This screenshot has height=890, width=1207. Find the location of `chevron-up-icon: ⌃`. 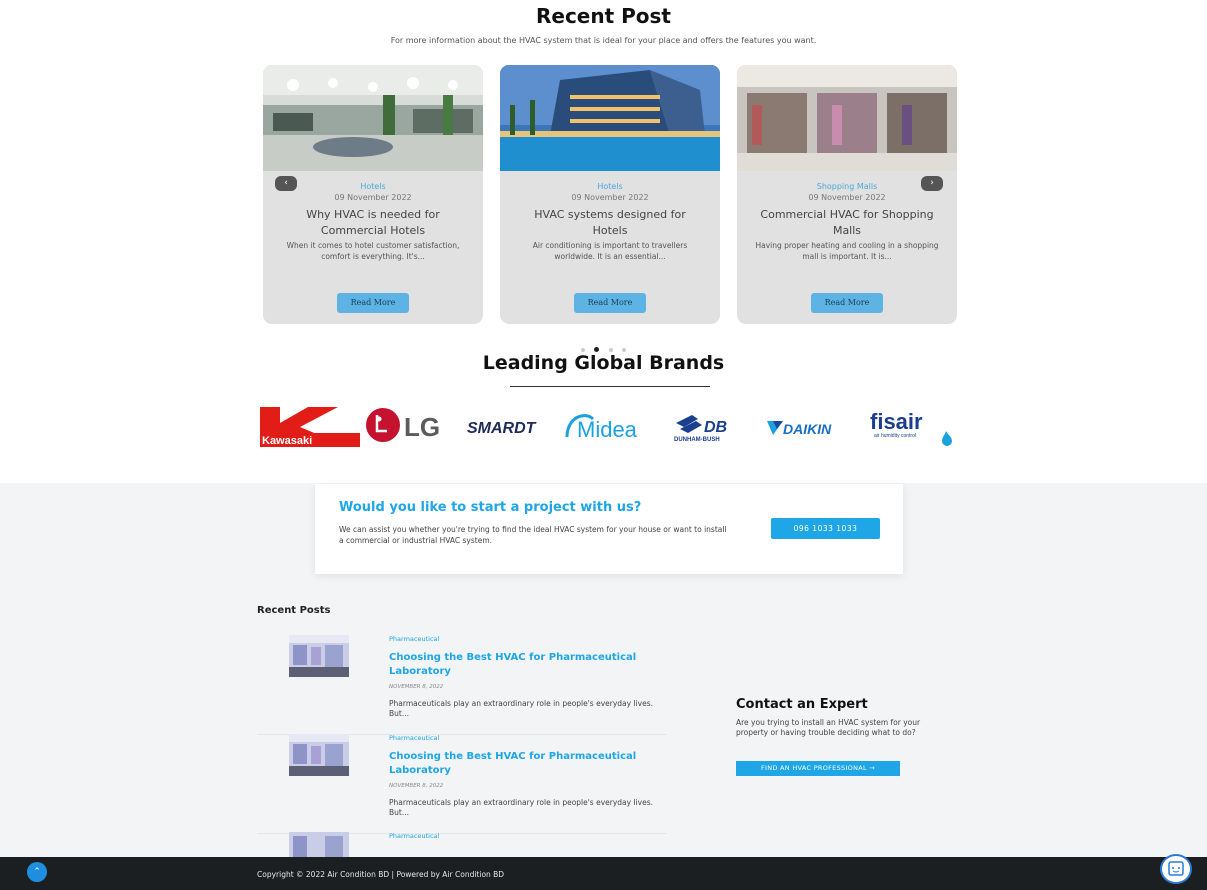

chevron-up-icon: ⌃ is located at coordinates (37, 872).